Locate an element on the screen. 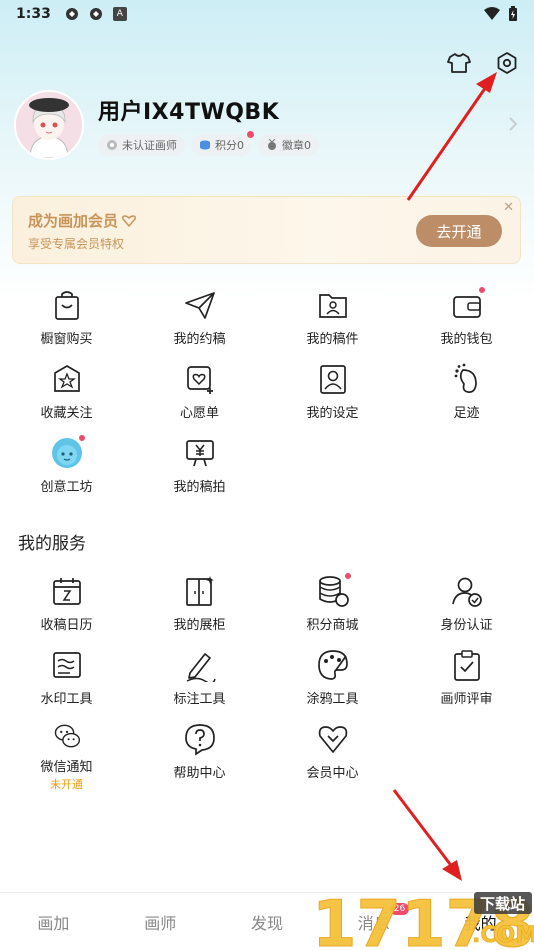 This screenshot has height=950, width=534. paper-plane-icon is located at coordinates (199, 305).